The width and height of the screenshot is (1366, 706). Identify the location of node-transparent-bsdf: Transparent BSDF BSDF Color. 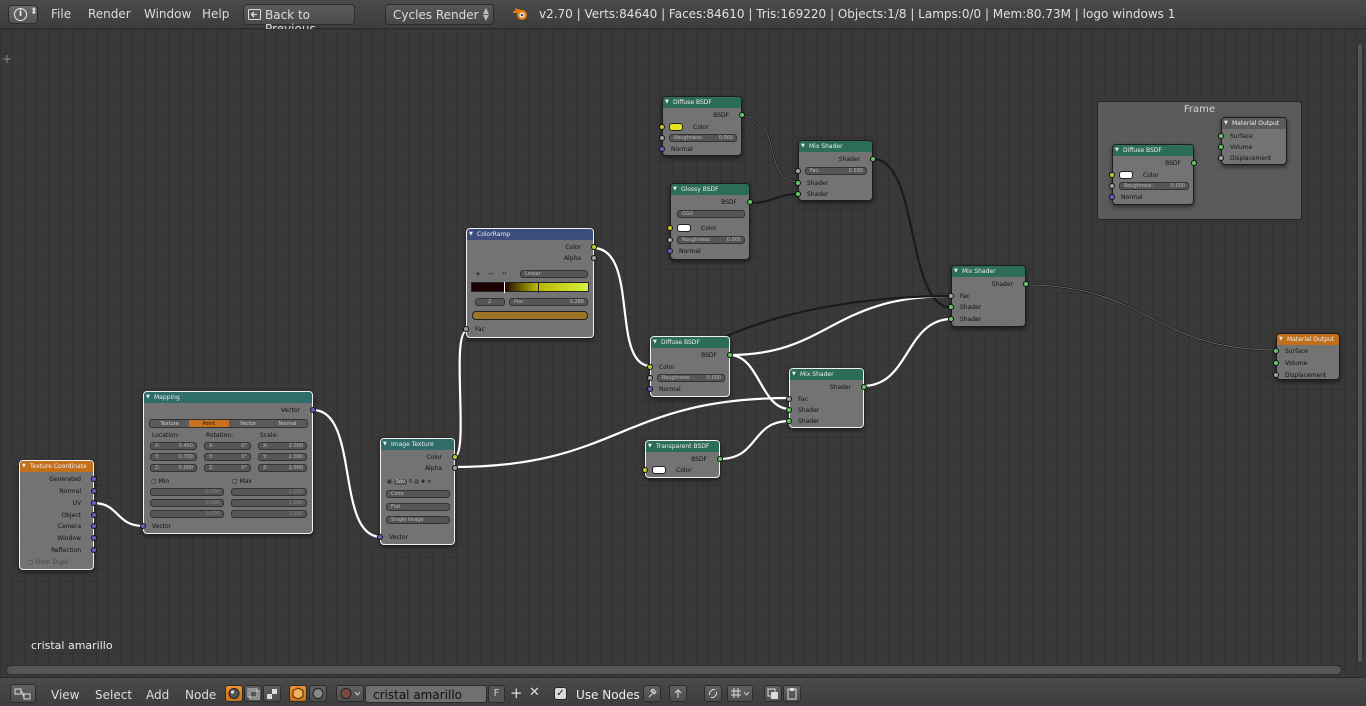
(682, 459).